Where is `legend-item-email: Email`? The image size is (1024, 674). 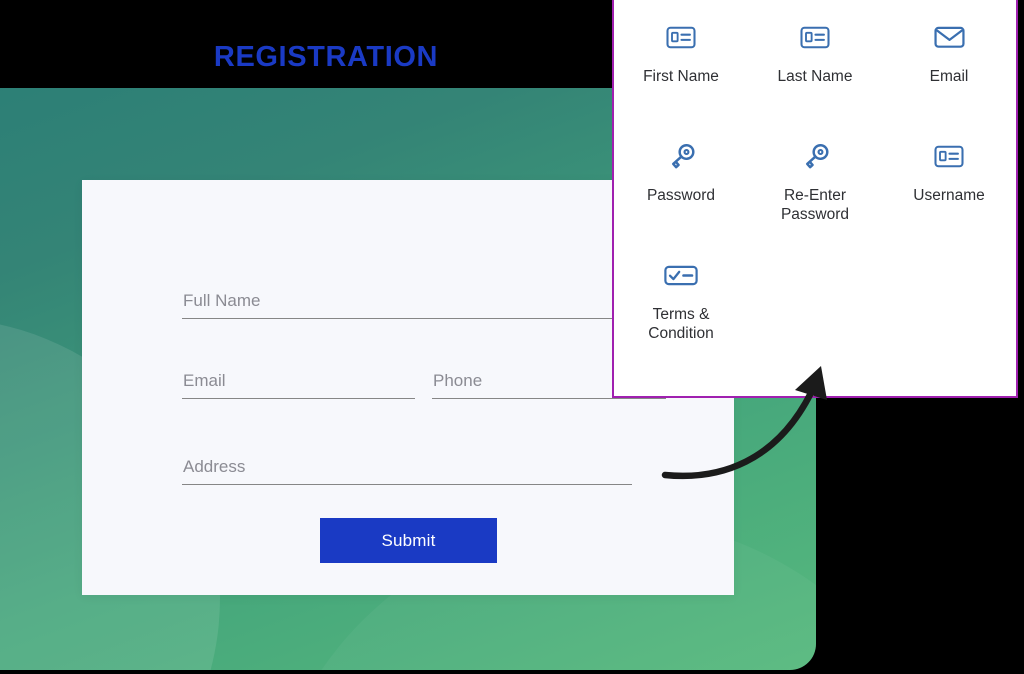 legend-item-email: Email is located at coordinates (949, 65).